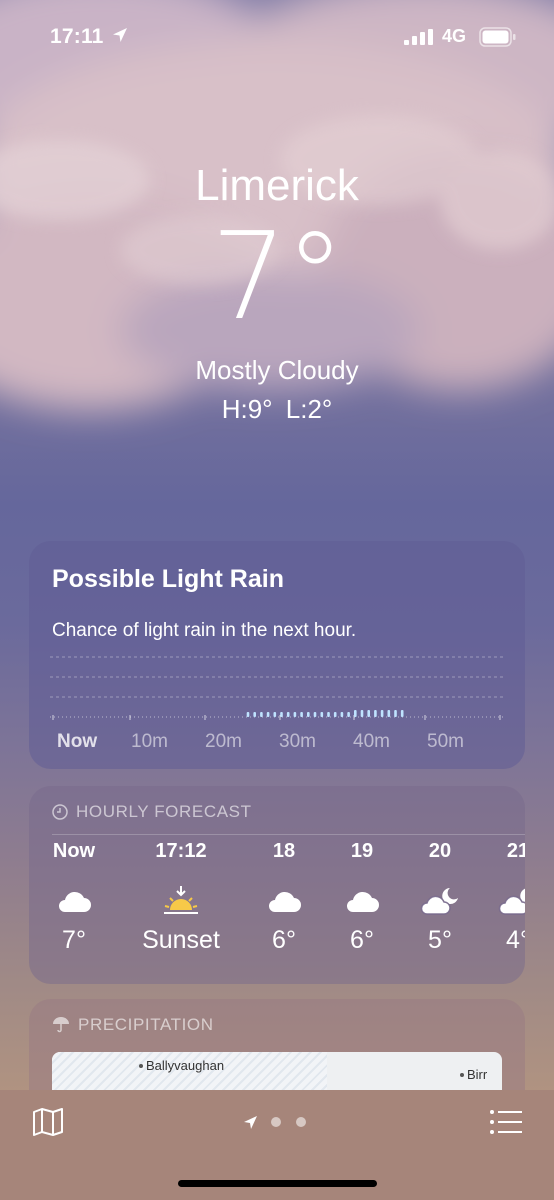 This screenshot has height=1200, width=554. What do you see at coordinates (181, 851) in the screenshot?
I see `hour-label: 17:12` at bounding box center [181, 851].